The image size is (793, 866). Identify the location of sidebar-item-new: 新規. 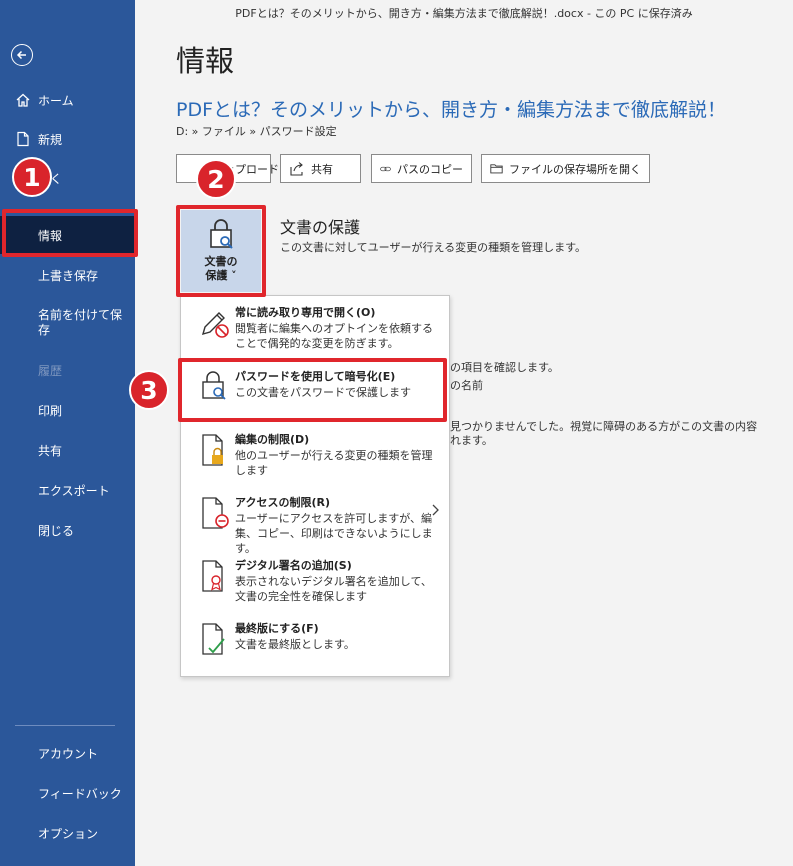
(67, 139).